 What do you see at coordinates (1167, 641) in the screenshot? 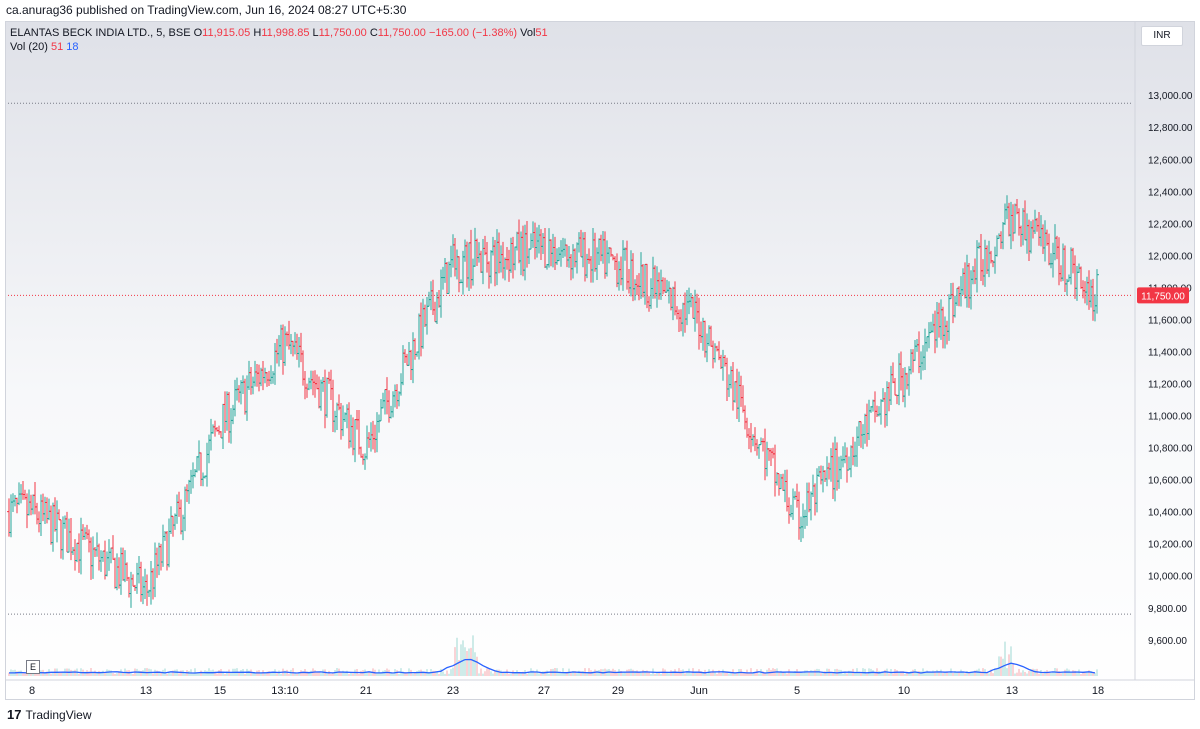
I see `y-tick-label: 9,600.00` at bounding box center [1167, 641].